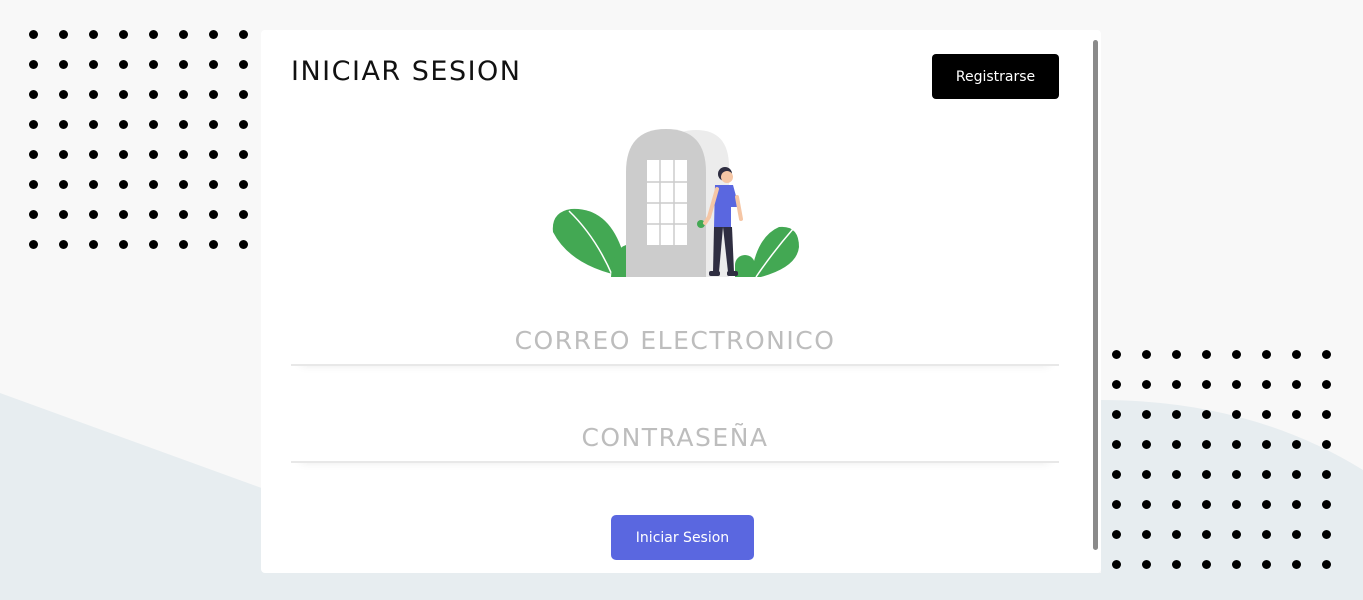  Describe the element at coordinates (995, 76) in the screenshot. I see `register-button: Registrarse` at that location.